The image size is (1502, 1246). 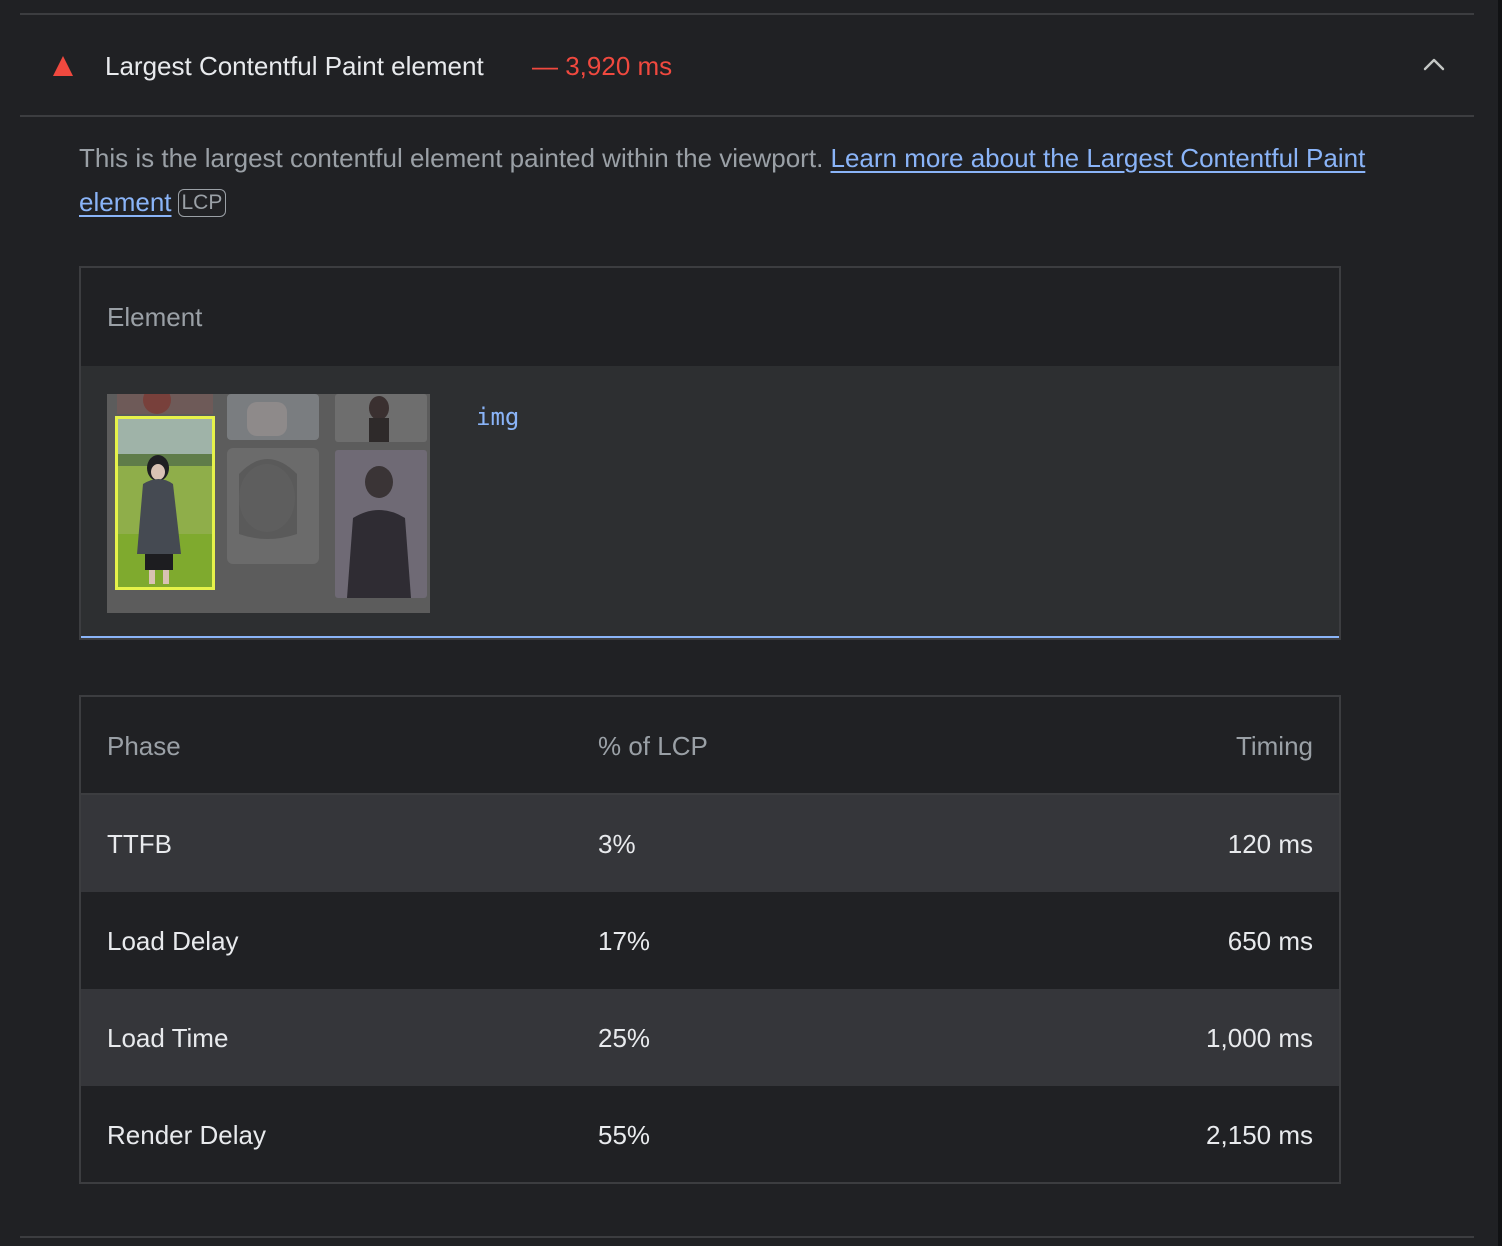 What do you see at coordinates (624, 941) in the screenshot?
I see `percent-cell: 17%` at bounding box center [624, 941].